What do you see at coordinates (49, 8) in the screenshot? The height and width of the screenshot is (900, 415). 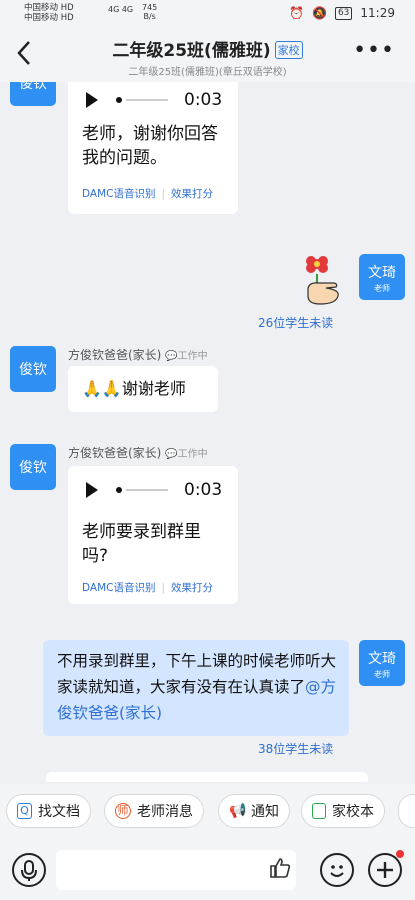 I see `carrier-1: 中国移动 HD` at bounding box center [49, 8].